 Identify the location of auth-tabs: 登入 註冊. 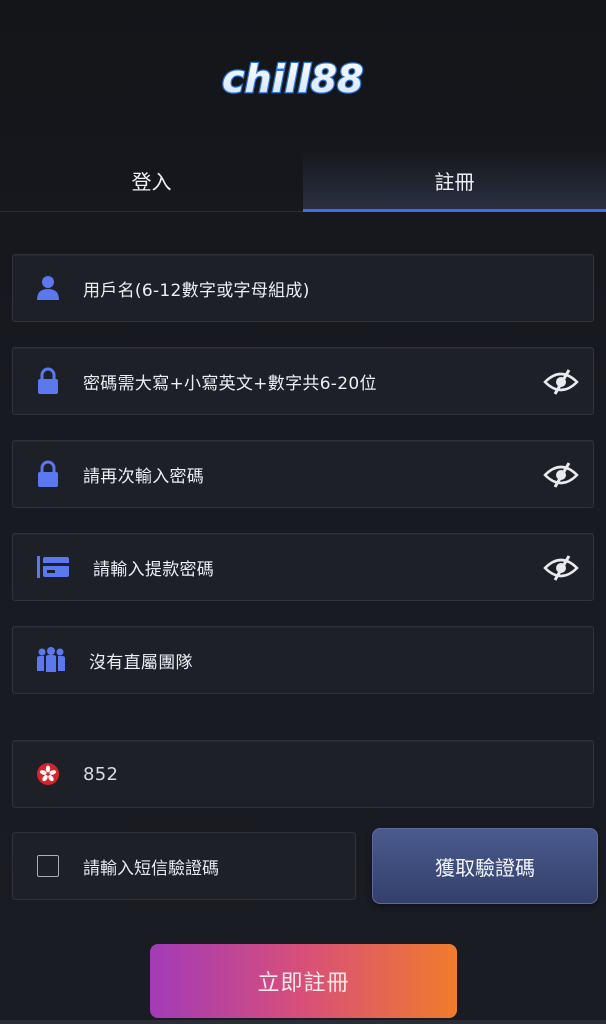
(303, 181).